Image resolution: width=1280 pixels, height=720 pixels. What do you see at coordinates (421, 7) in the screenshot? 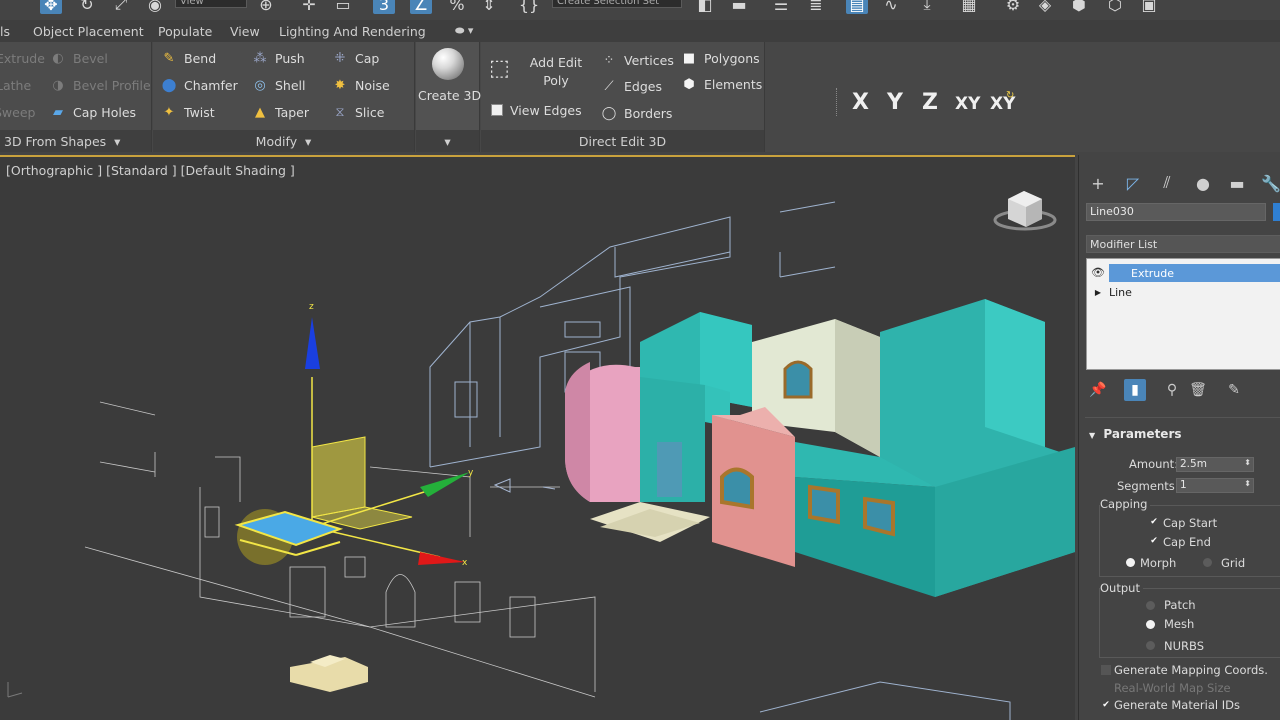
I see `angle-snap-icon: ∠` at bounding box center [421, 7].